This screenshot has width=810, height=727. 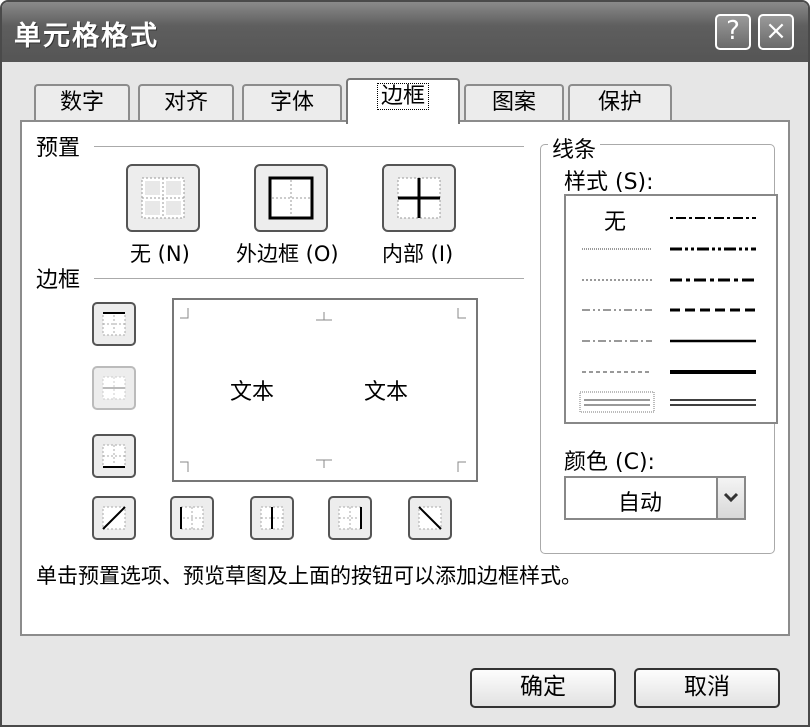 What do you see at coordinates (514, 103) in the screenshot?
I see `tab-patterns: 图案` at bounding box center [514, 103].